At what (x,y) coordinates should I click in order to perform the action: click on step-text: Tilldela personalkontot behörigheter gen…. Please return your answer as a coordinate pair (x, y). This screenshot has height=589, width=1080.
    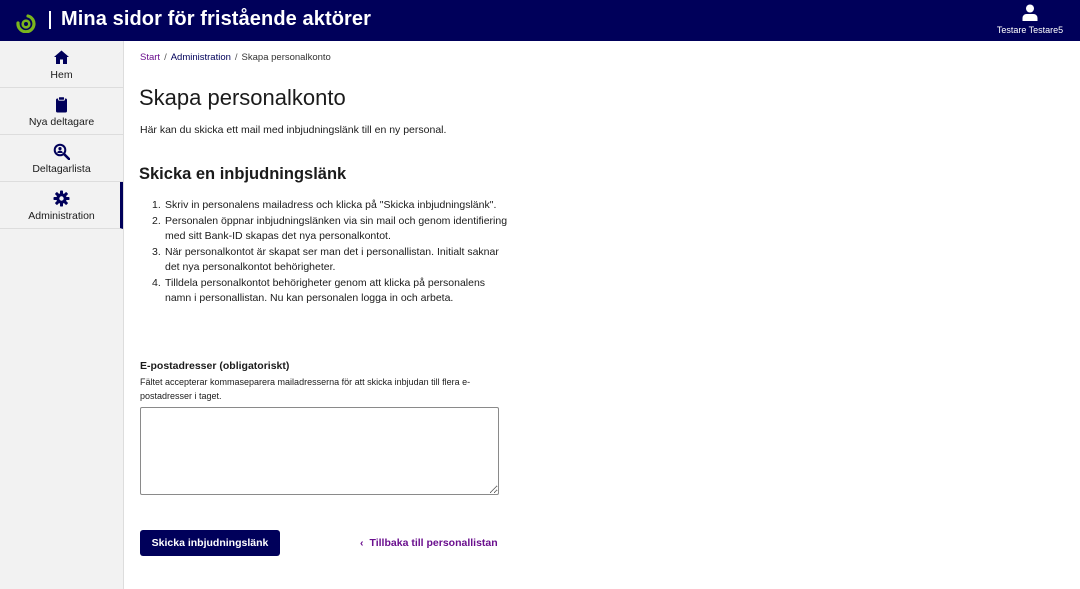
    Looking at the image, I should click on (325, 290).